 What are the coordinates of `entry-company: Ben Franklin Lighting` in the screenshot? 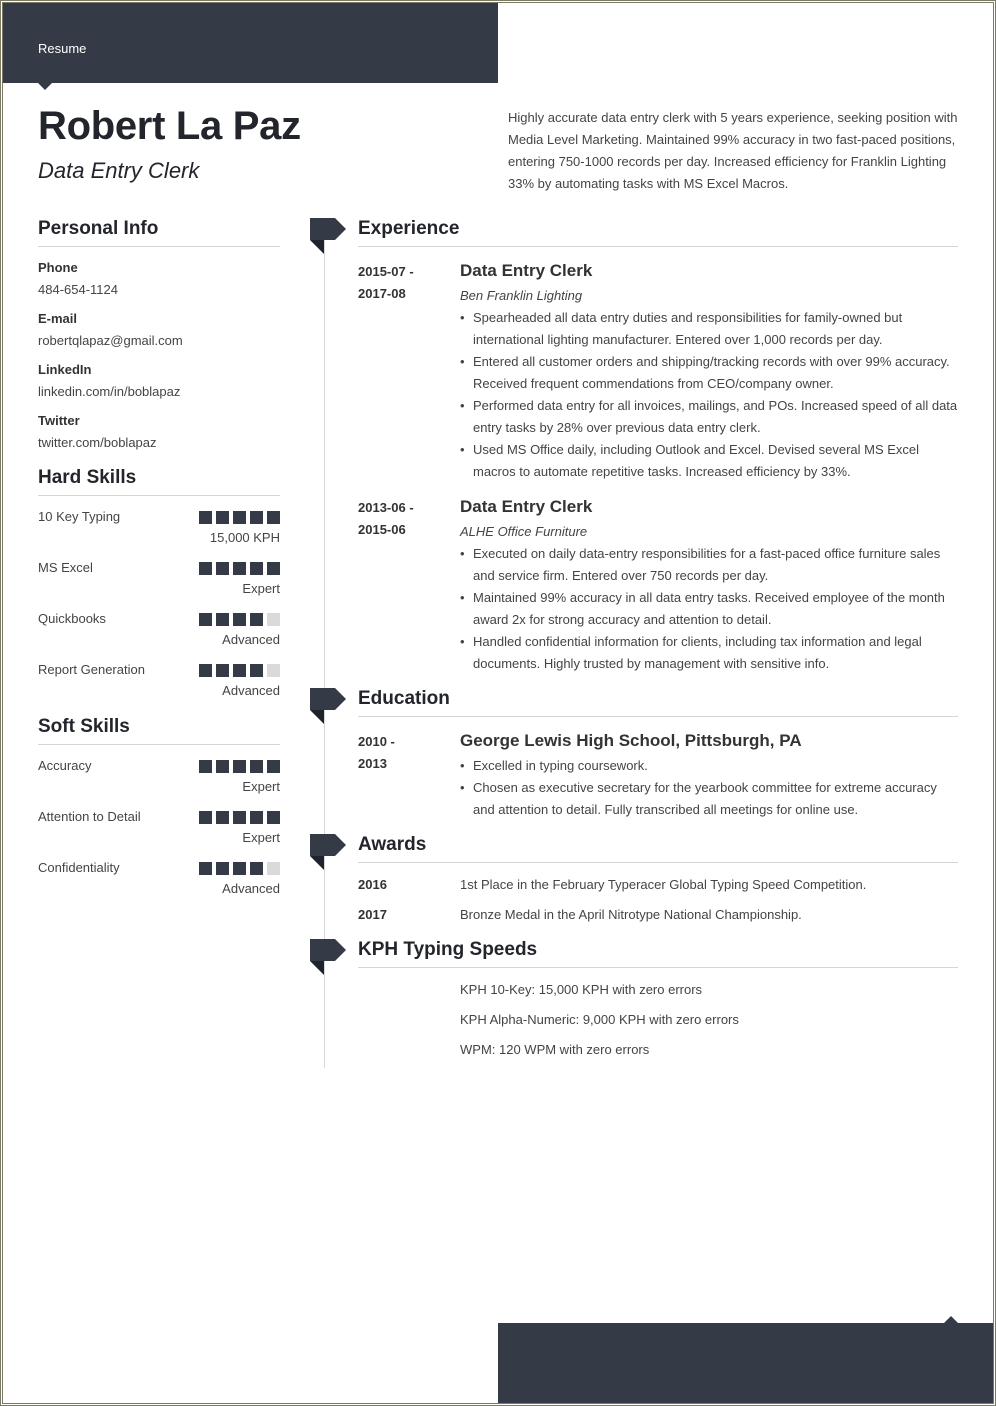 It's located at (521, 295).